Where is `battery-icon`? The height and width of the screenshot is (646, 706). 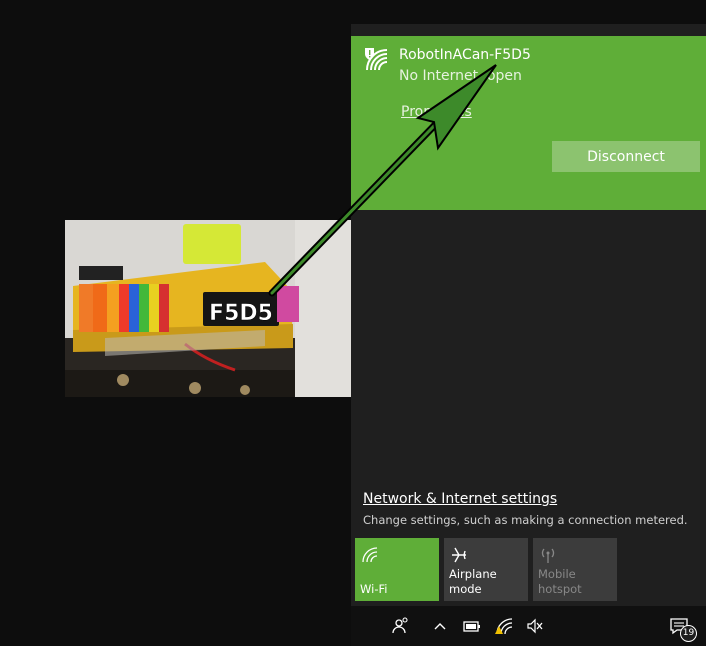 battery-icon is located at coordinates (472, 626).